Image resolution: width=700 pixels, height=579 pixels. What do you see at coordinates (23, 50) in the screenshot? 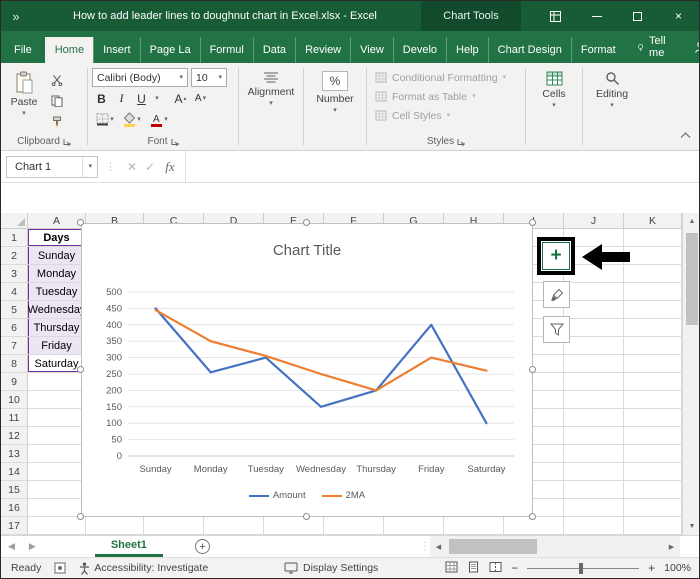
I see `ribbon-tab-file: File` at bounding box center [23, 50].